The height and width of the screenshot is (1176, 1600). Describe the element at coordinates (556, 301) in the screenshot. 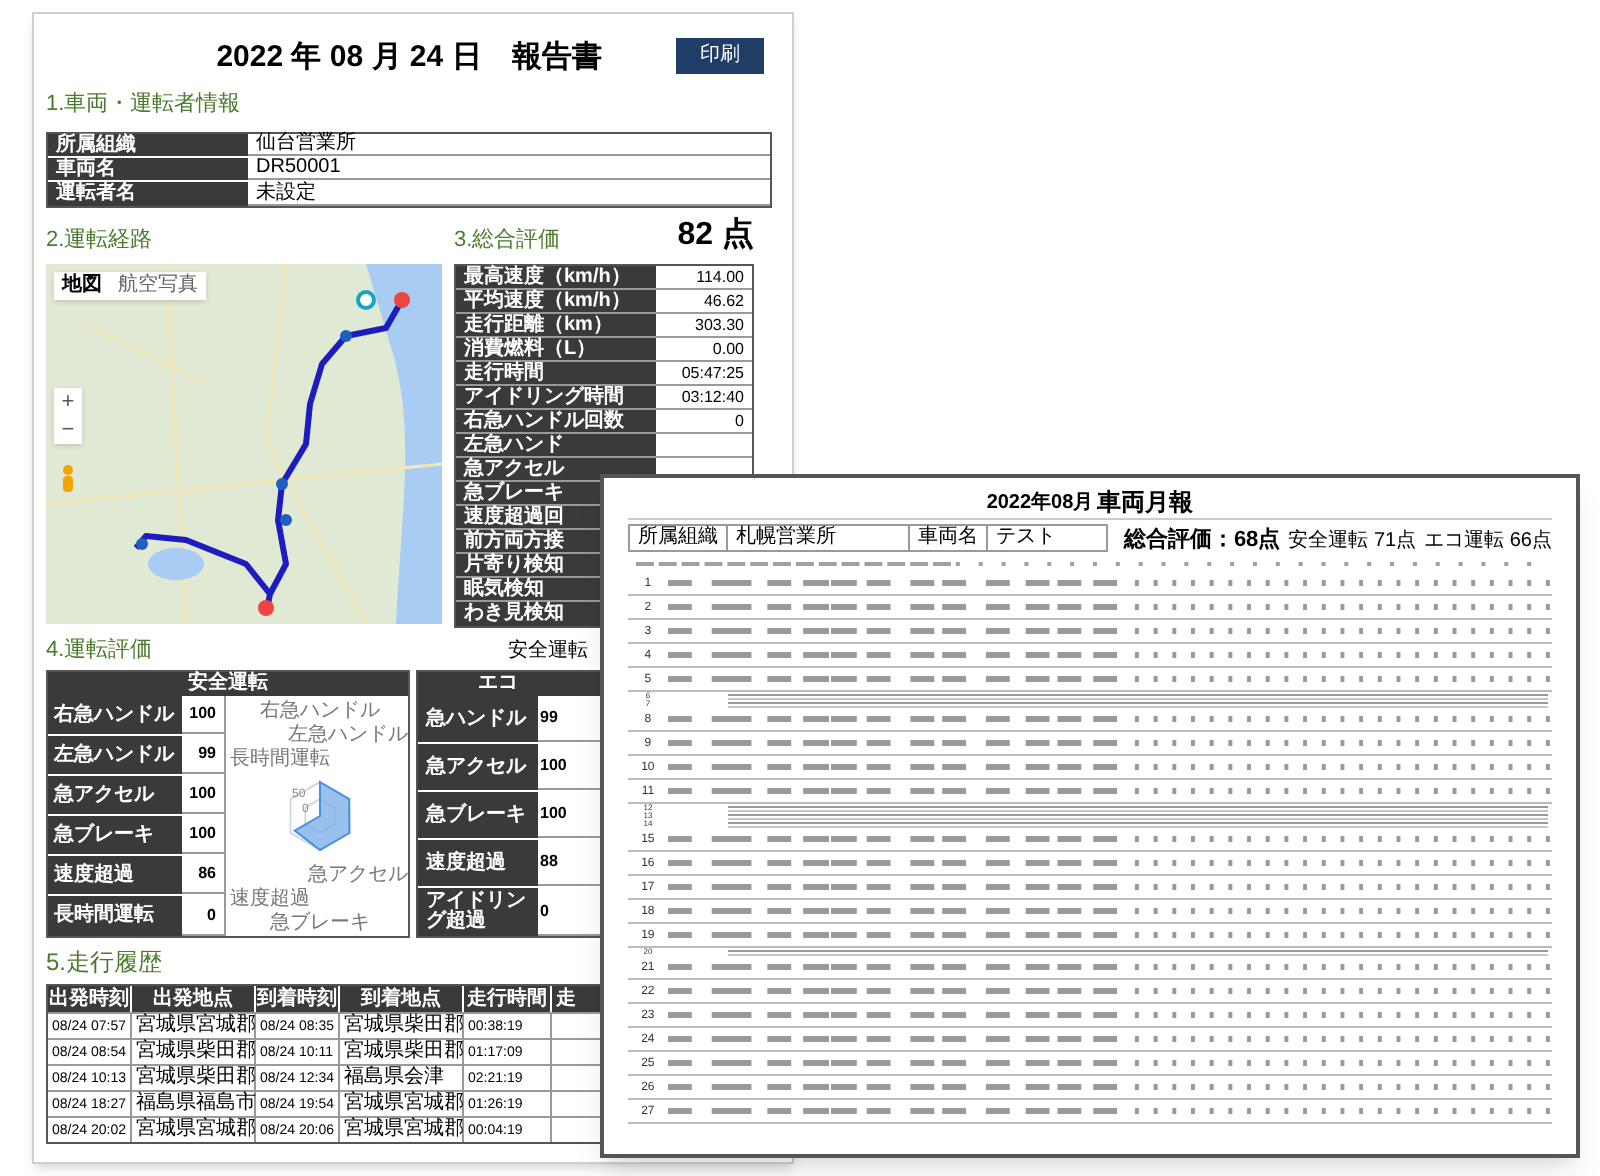

I see `table-header-cell: 平均速度（km/h）` at that location.